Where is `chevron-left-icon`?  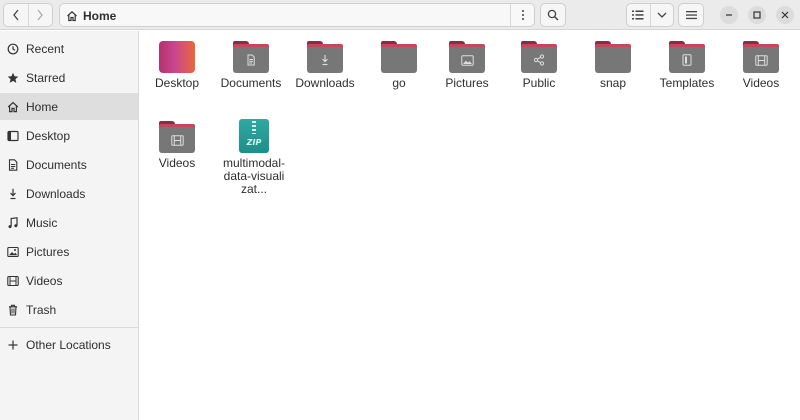 chevron-left-icon is located at coordinates (15, 15).